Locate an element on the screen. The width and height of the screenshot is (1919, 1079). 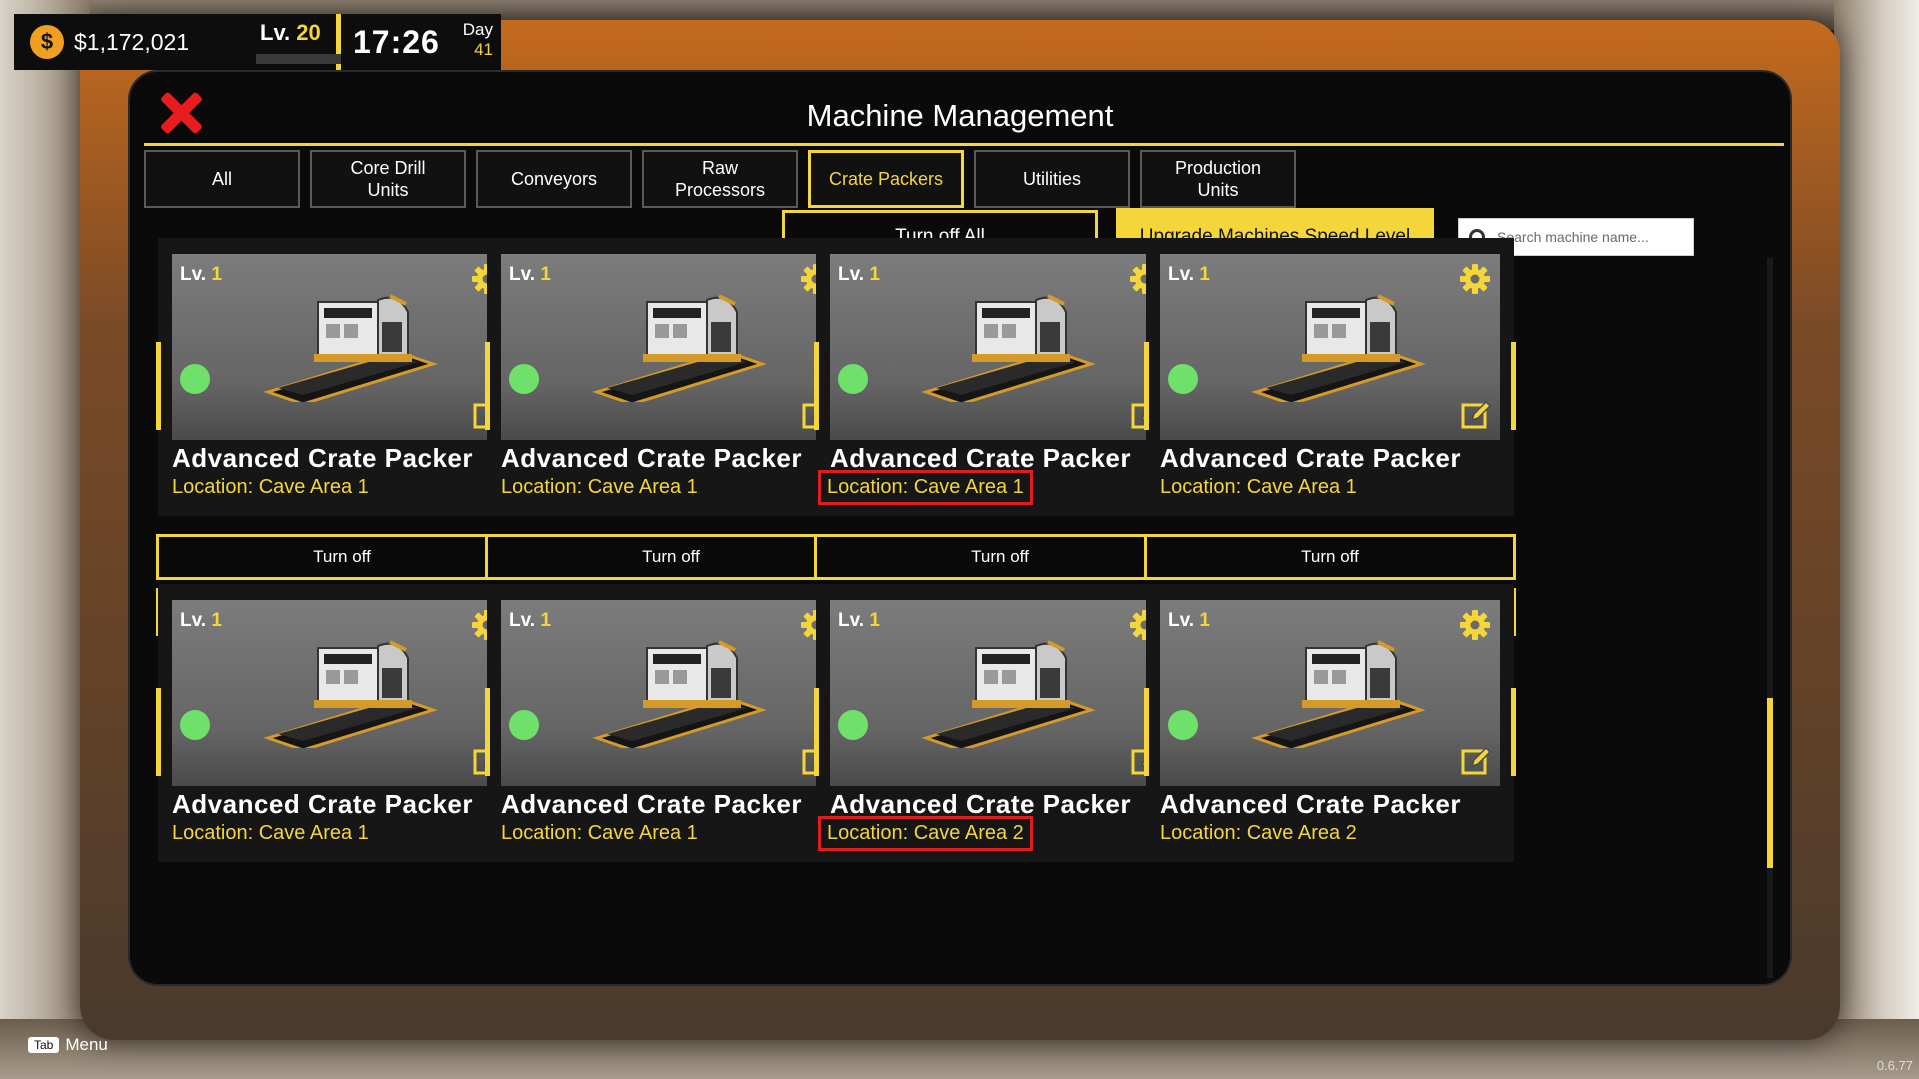
background-wall-left is located at coordinates (45, 539).